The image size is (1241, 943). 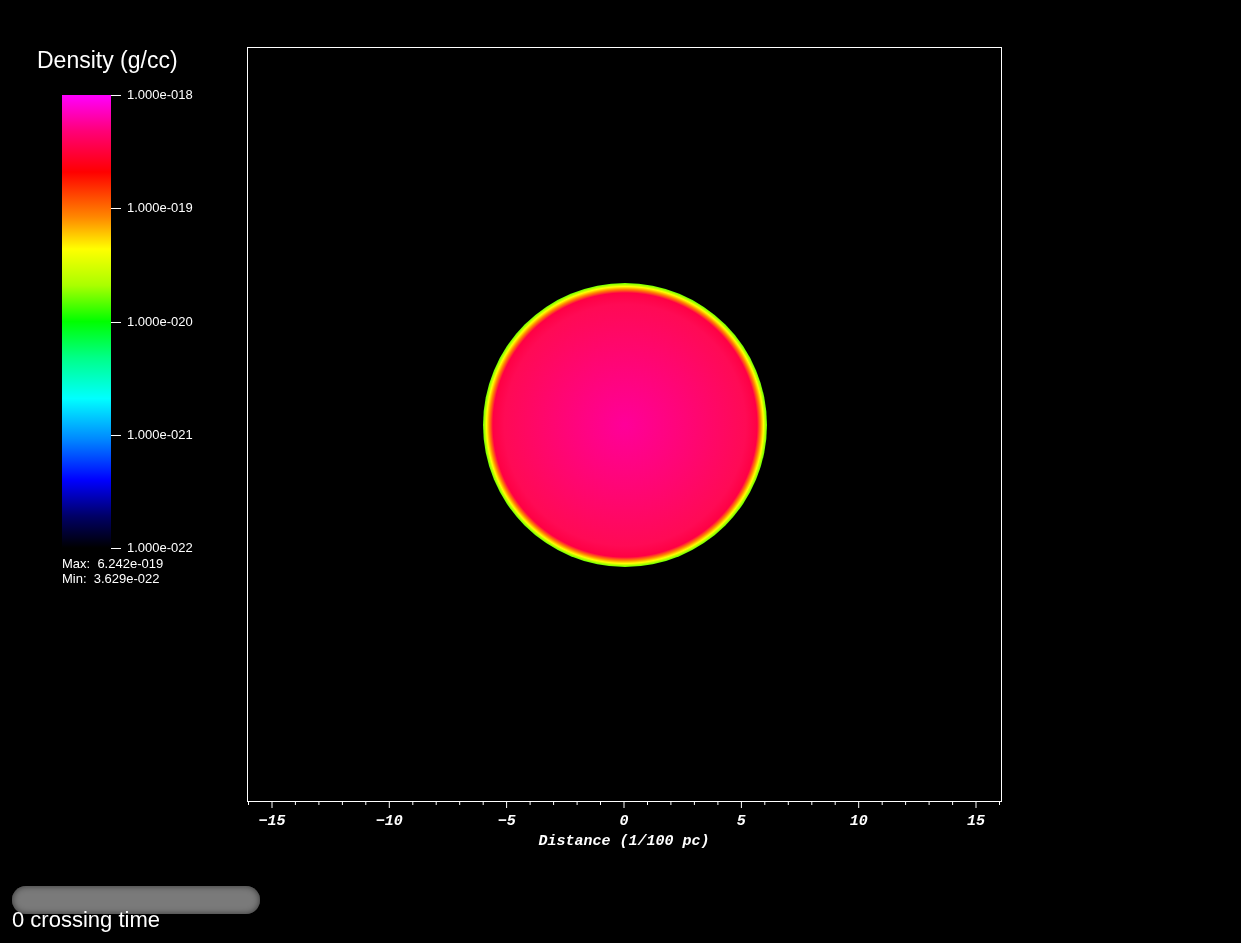 I want to click on axis-tick-label: −5, so click(x=506, y=822).